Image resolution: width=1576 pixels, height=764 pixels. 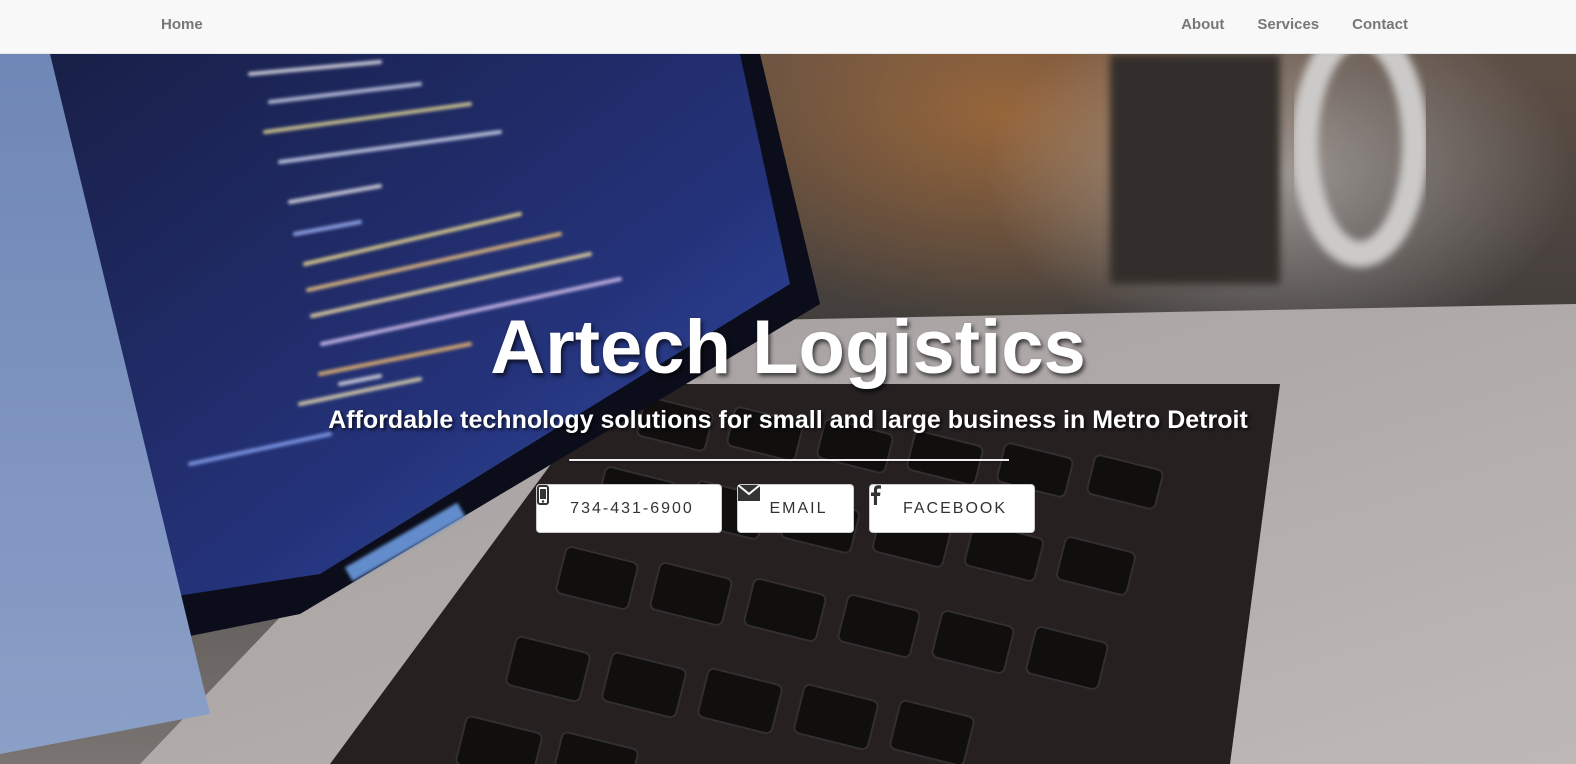 What do you see at coordinates (788, 347) in the screenshot?
I see `hero-title: Artech Logistics` at bounding box center [788, 347].